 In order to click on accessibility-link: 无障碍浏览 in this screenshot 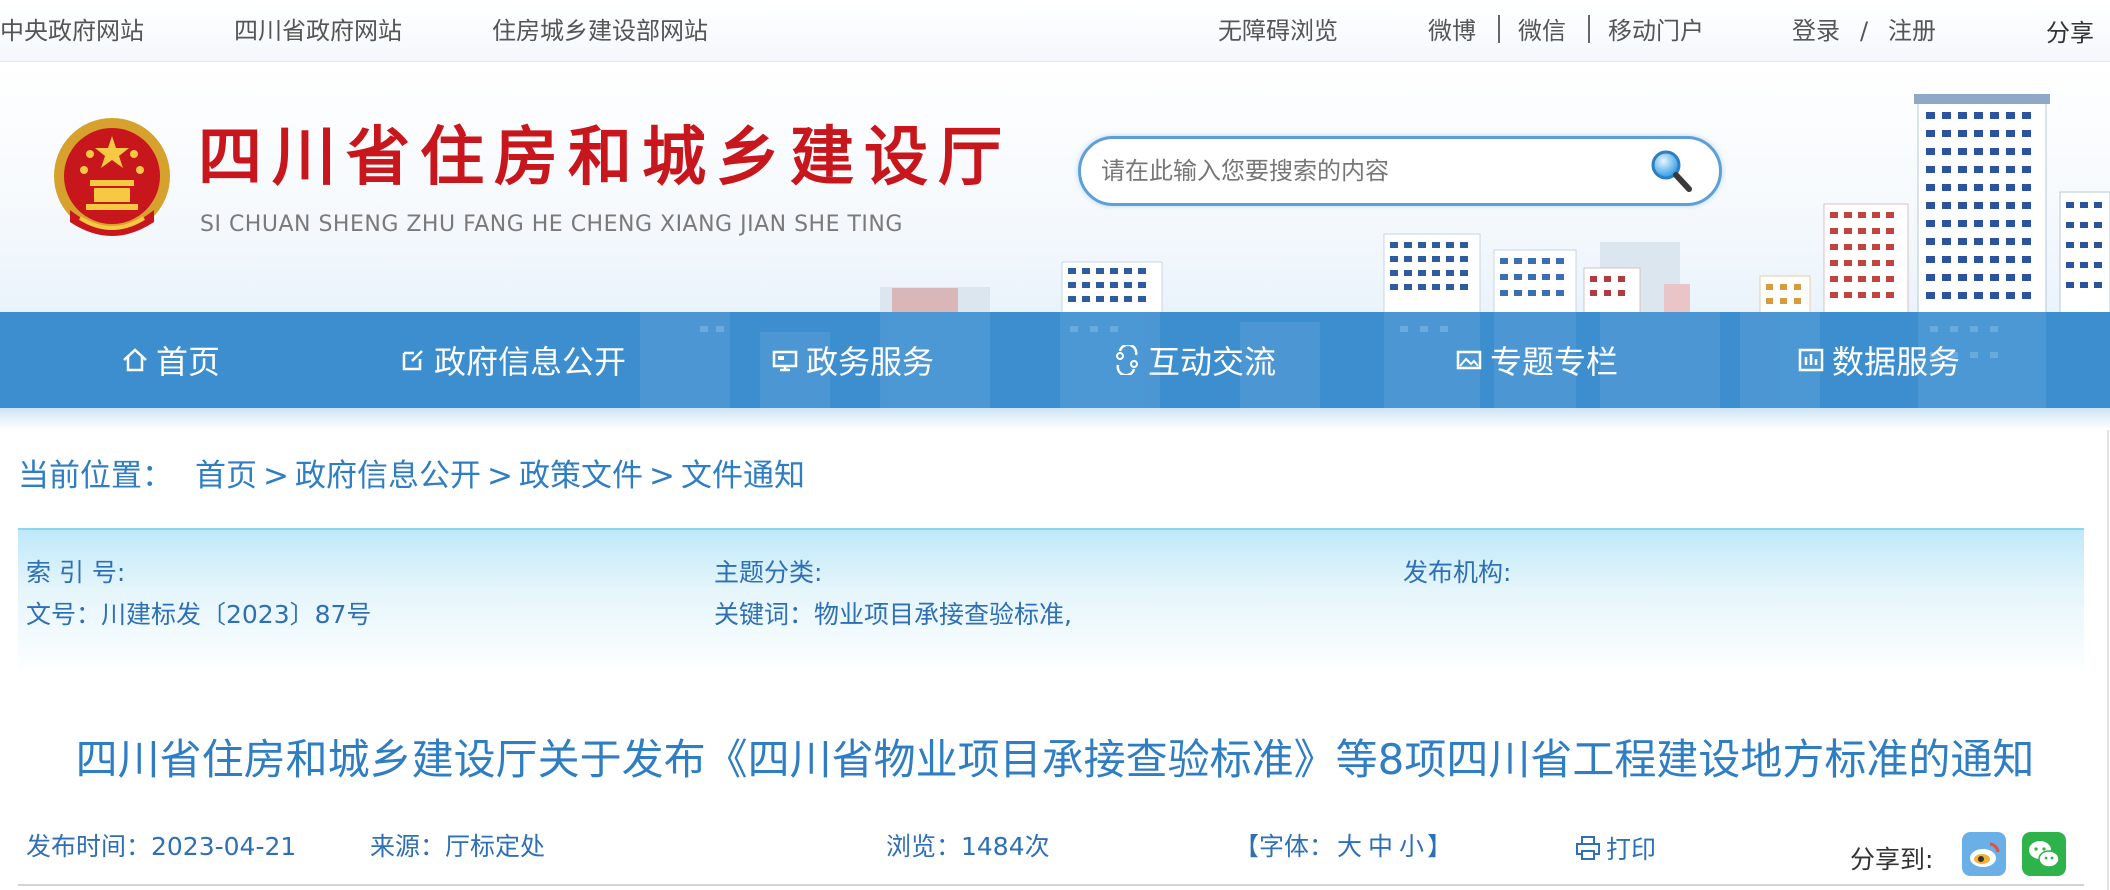, I will do `click(1278, 31)`.